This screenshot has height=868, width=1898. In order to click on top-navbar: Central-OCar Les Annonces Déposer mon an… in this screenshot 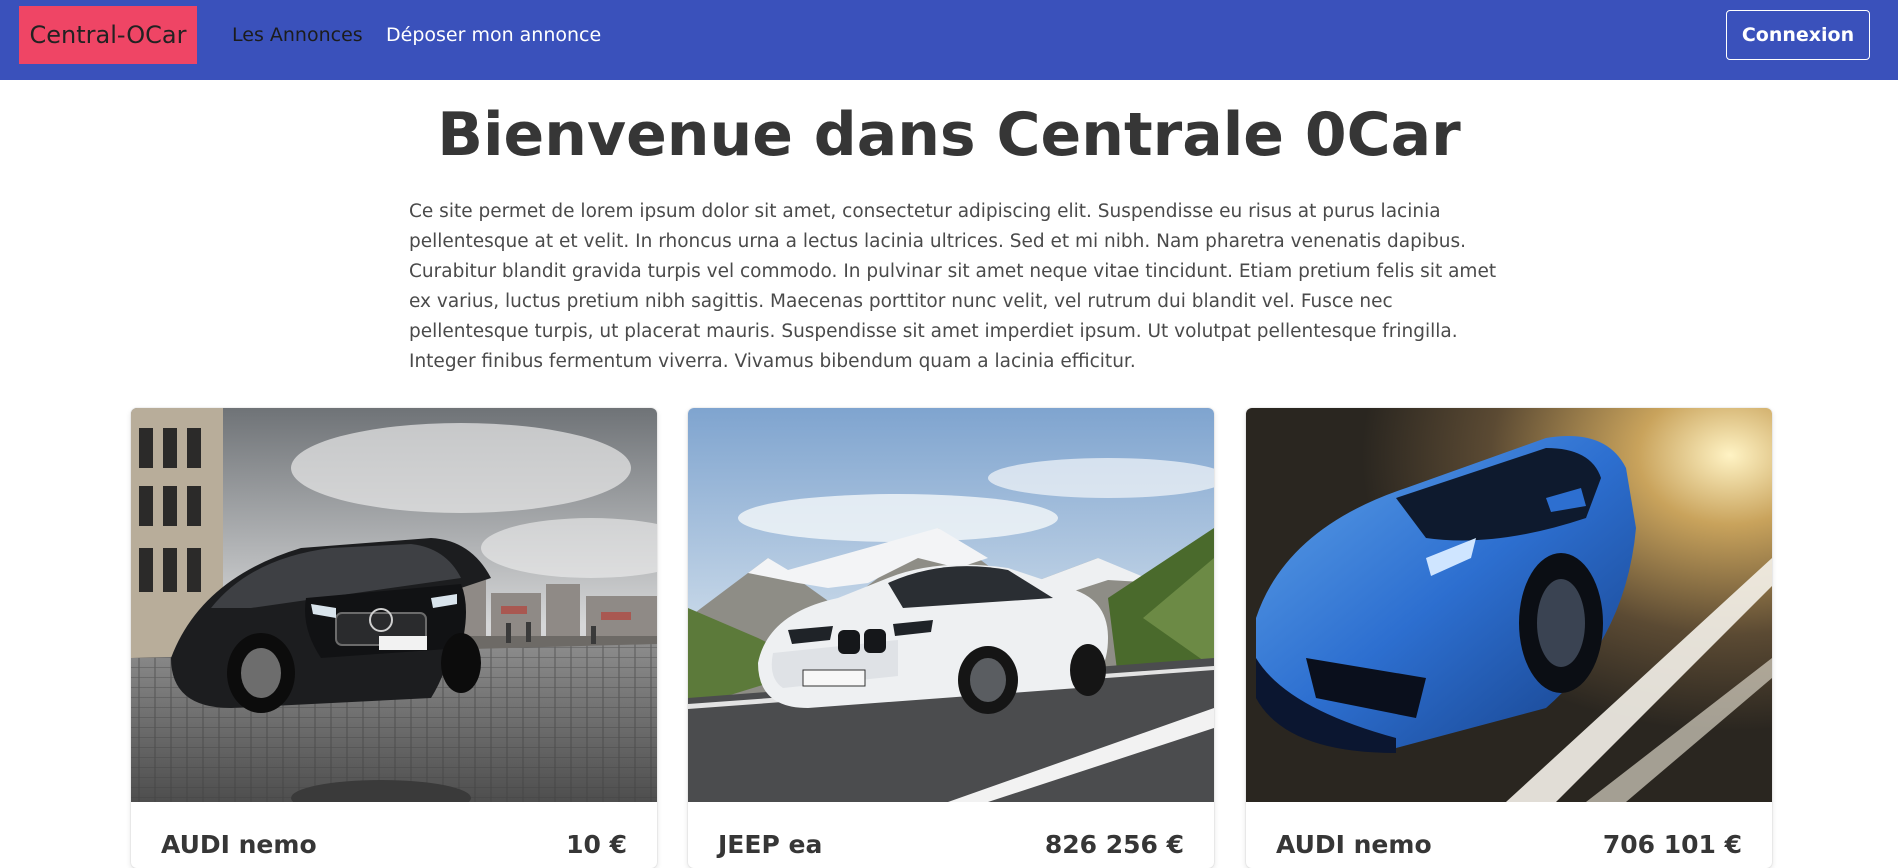, I will do `click(949, 40)`.